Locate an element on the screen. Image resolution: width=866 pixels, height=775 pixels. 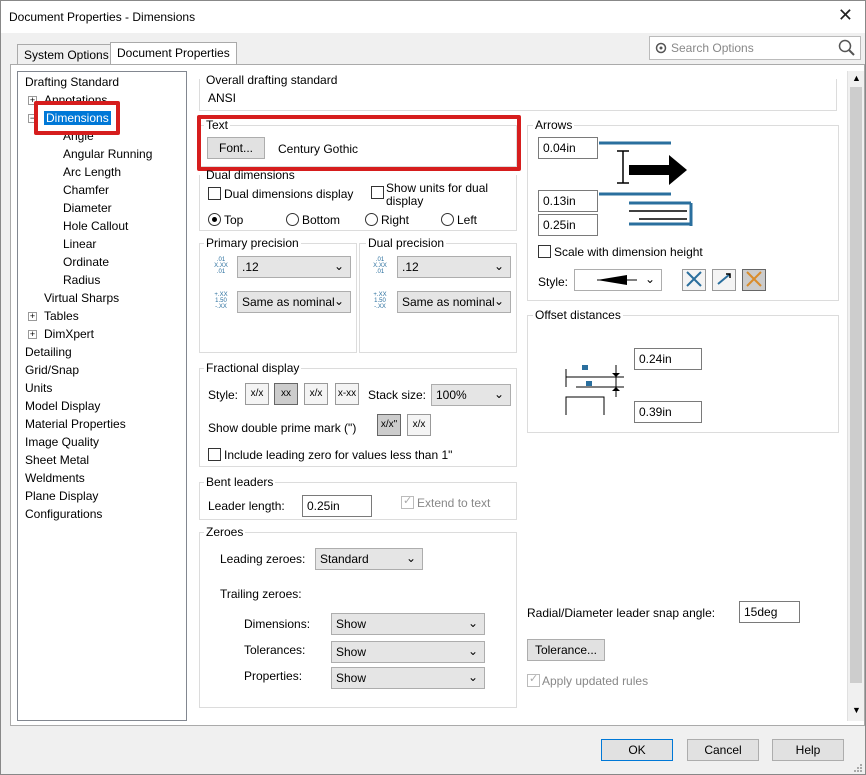
tree-item-image-quality: Image Quality is located at coordinates (62, 442).